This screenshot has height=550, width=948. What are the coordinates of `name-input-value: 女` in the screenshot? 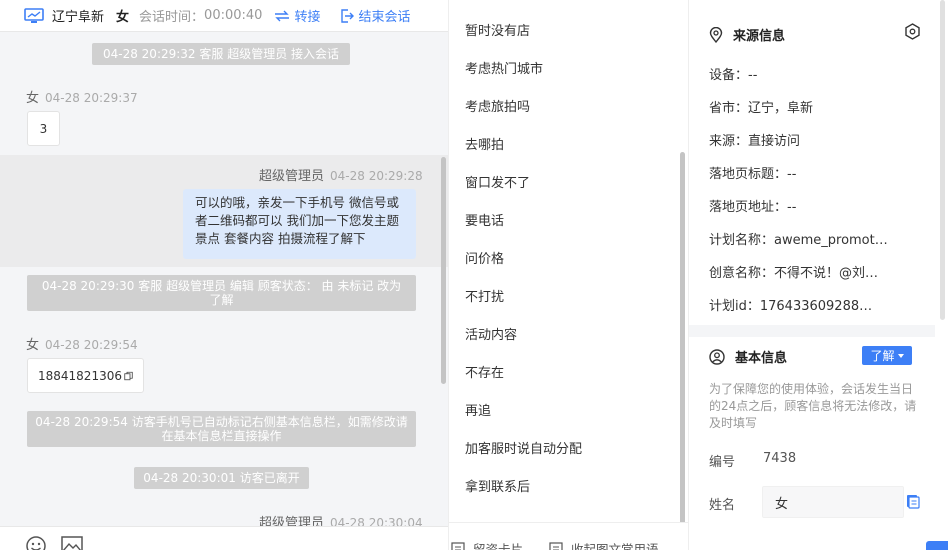 It's located at (782, 504).